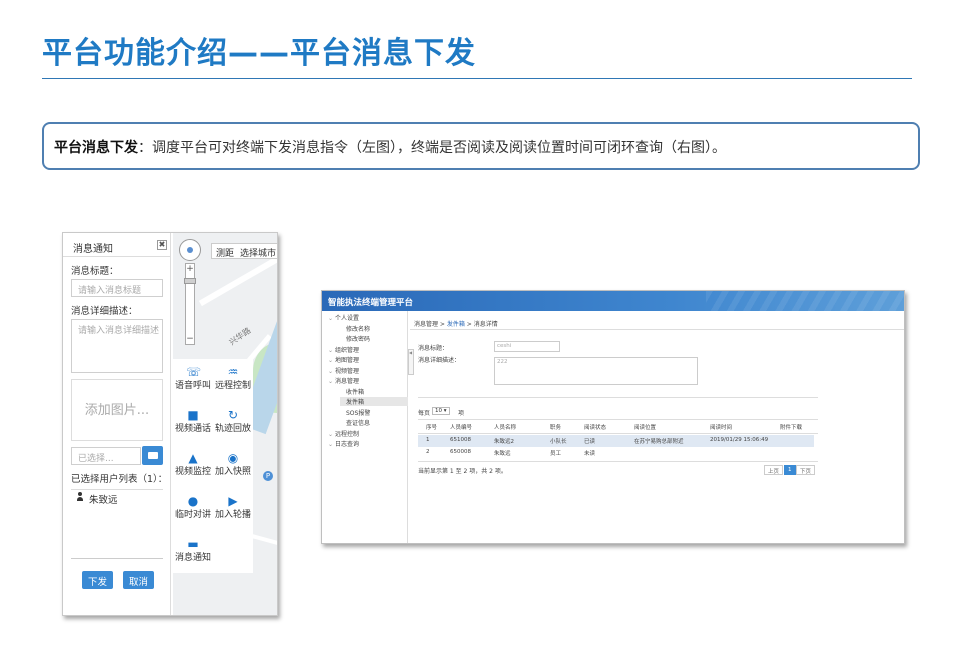  What do you see at coordinates (232, 386) in the screenshot?
I see `remote-control-label: 远程控制` at bounding box center [232, 386].